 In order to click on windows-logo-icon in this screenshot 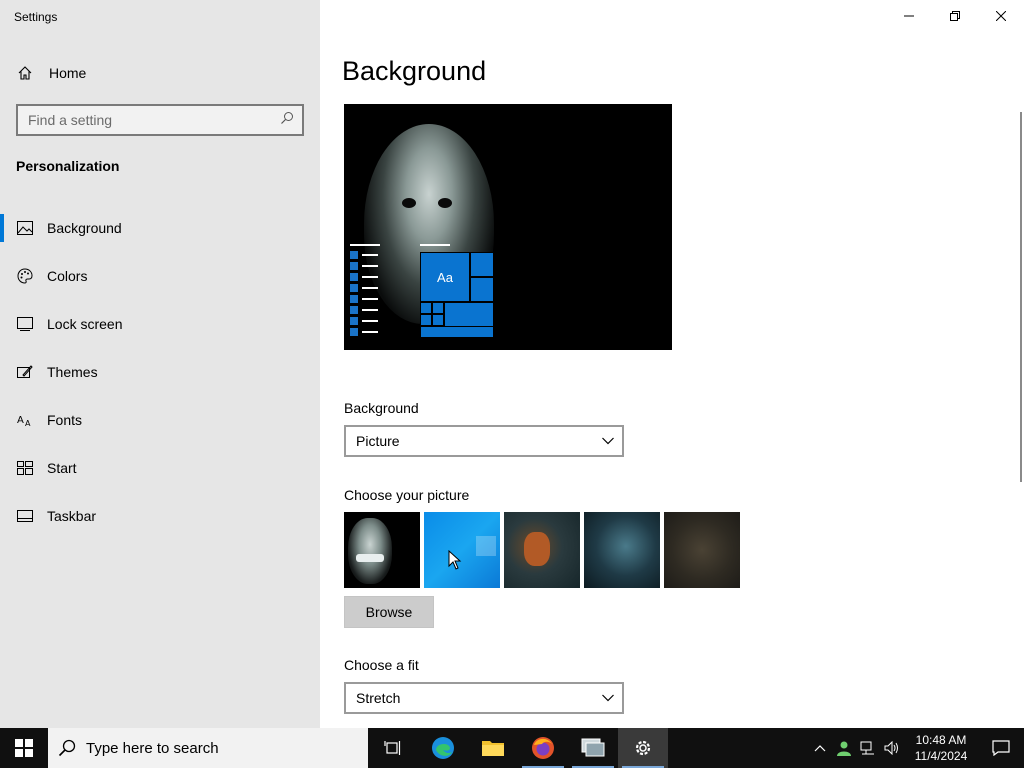, I will do `click(24, 748)`.